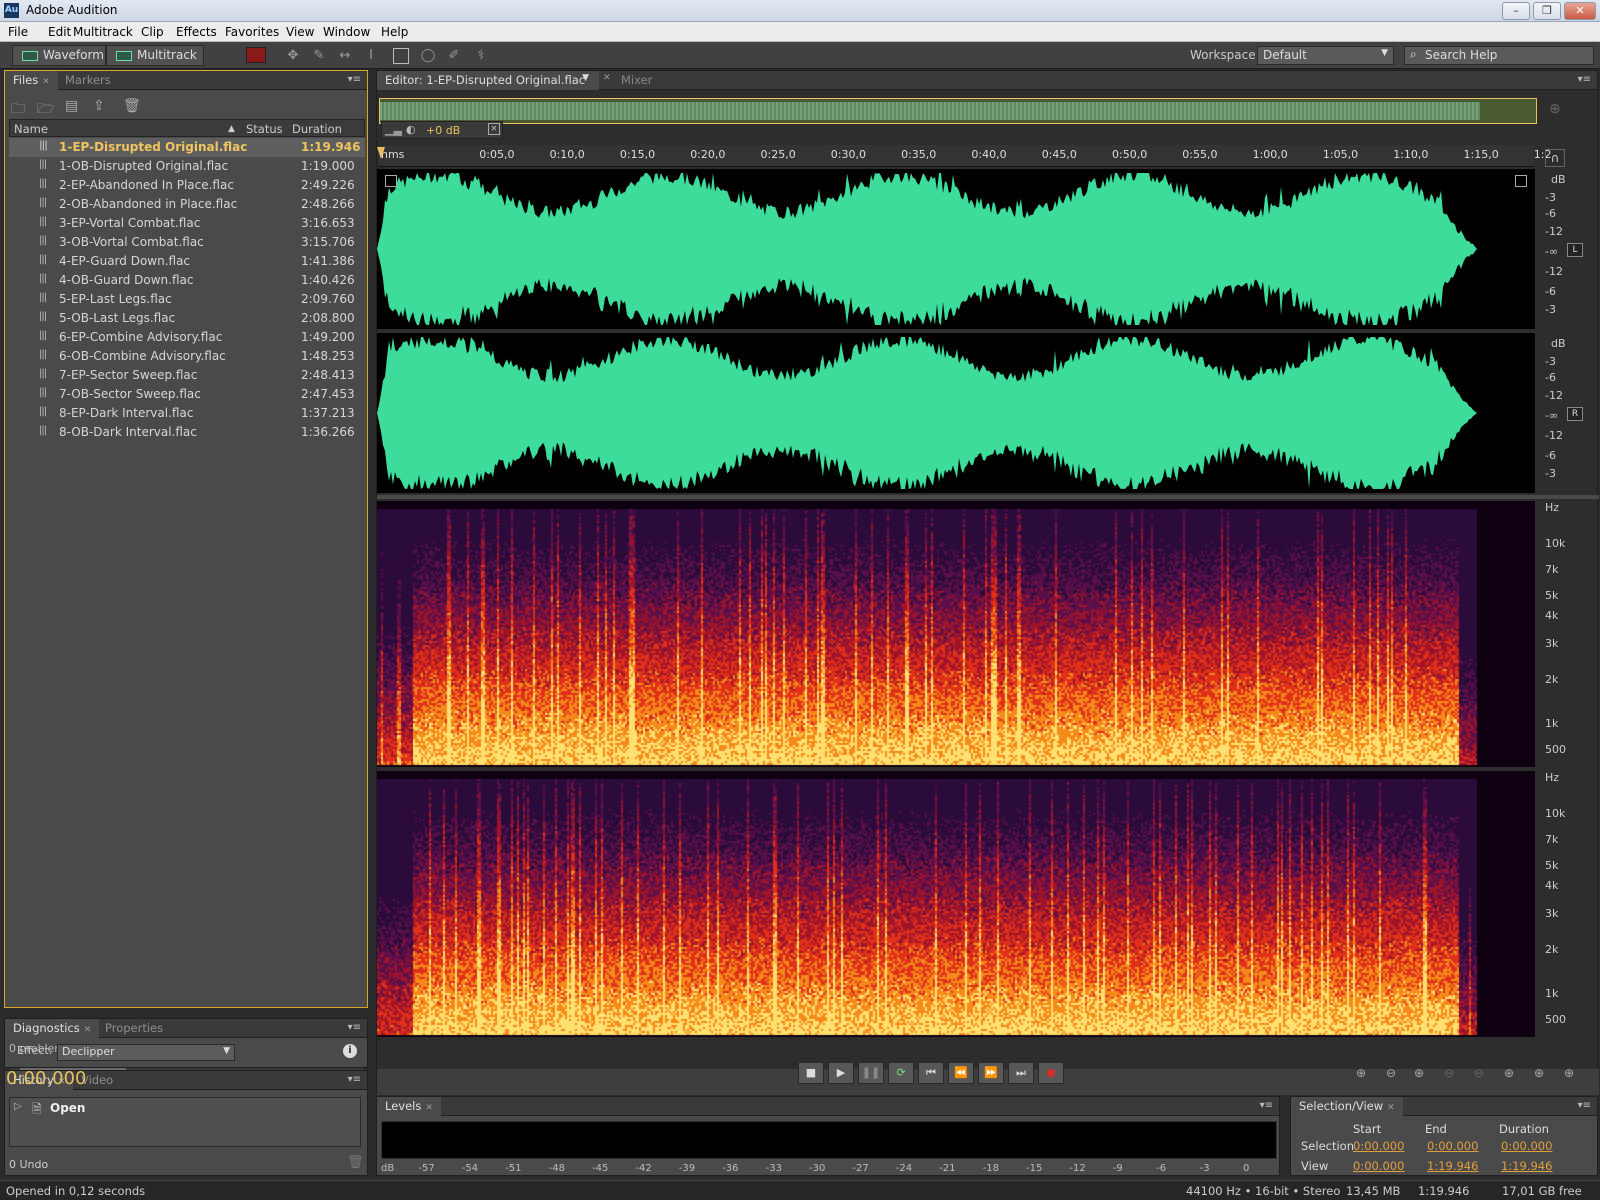 The height and width of the screenshot is (1200, 1600). What do you see at coordinates (196, 32) in the screenshot?
I see `menu-effects: Effects` at bounding box center [196, 32].